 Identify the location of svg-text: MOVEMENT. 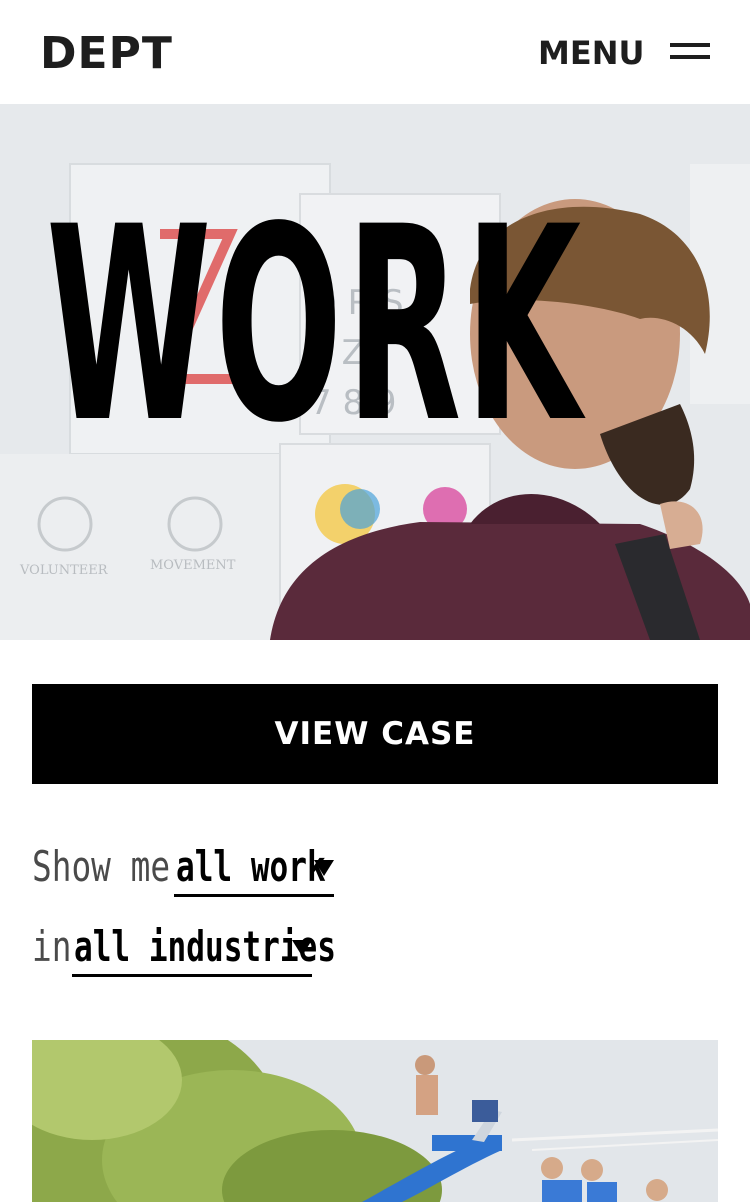
(193, 565).